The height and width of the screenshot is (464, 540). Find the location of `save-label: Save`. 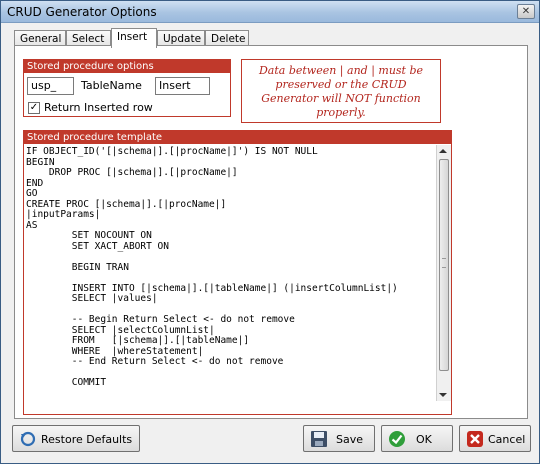

save-label: Save is located at coordinates (350, 439).